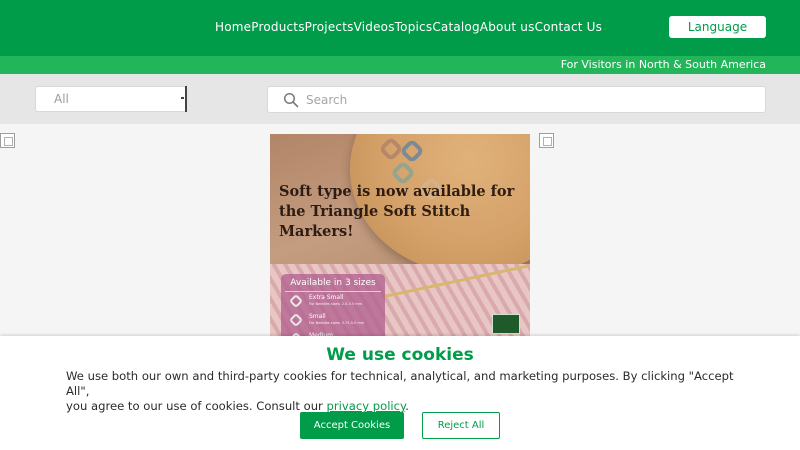 This screenshot has width=800, height=450. I want to click on reject-all-button: Reject All, so click(461, 425).